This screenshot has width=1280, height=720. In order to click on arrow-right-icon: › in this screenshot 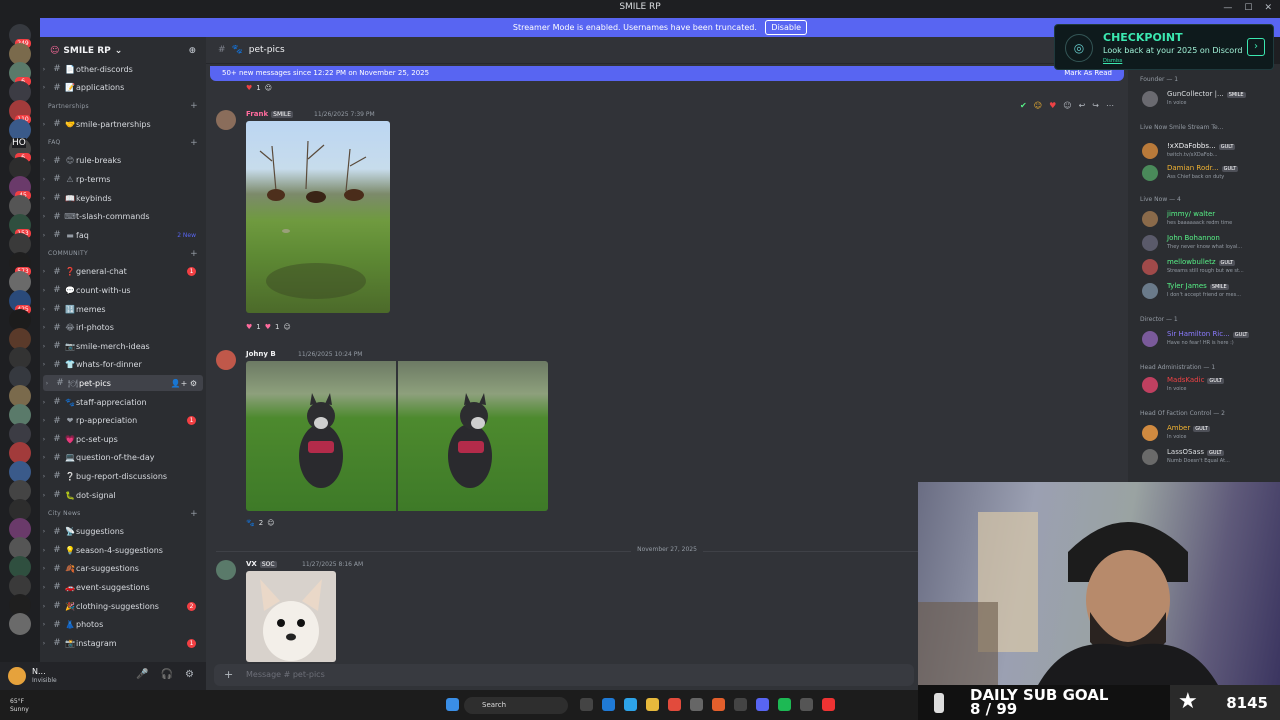, I will do `click(1256, 47)`.